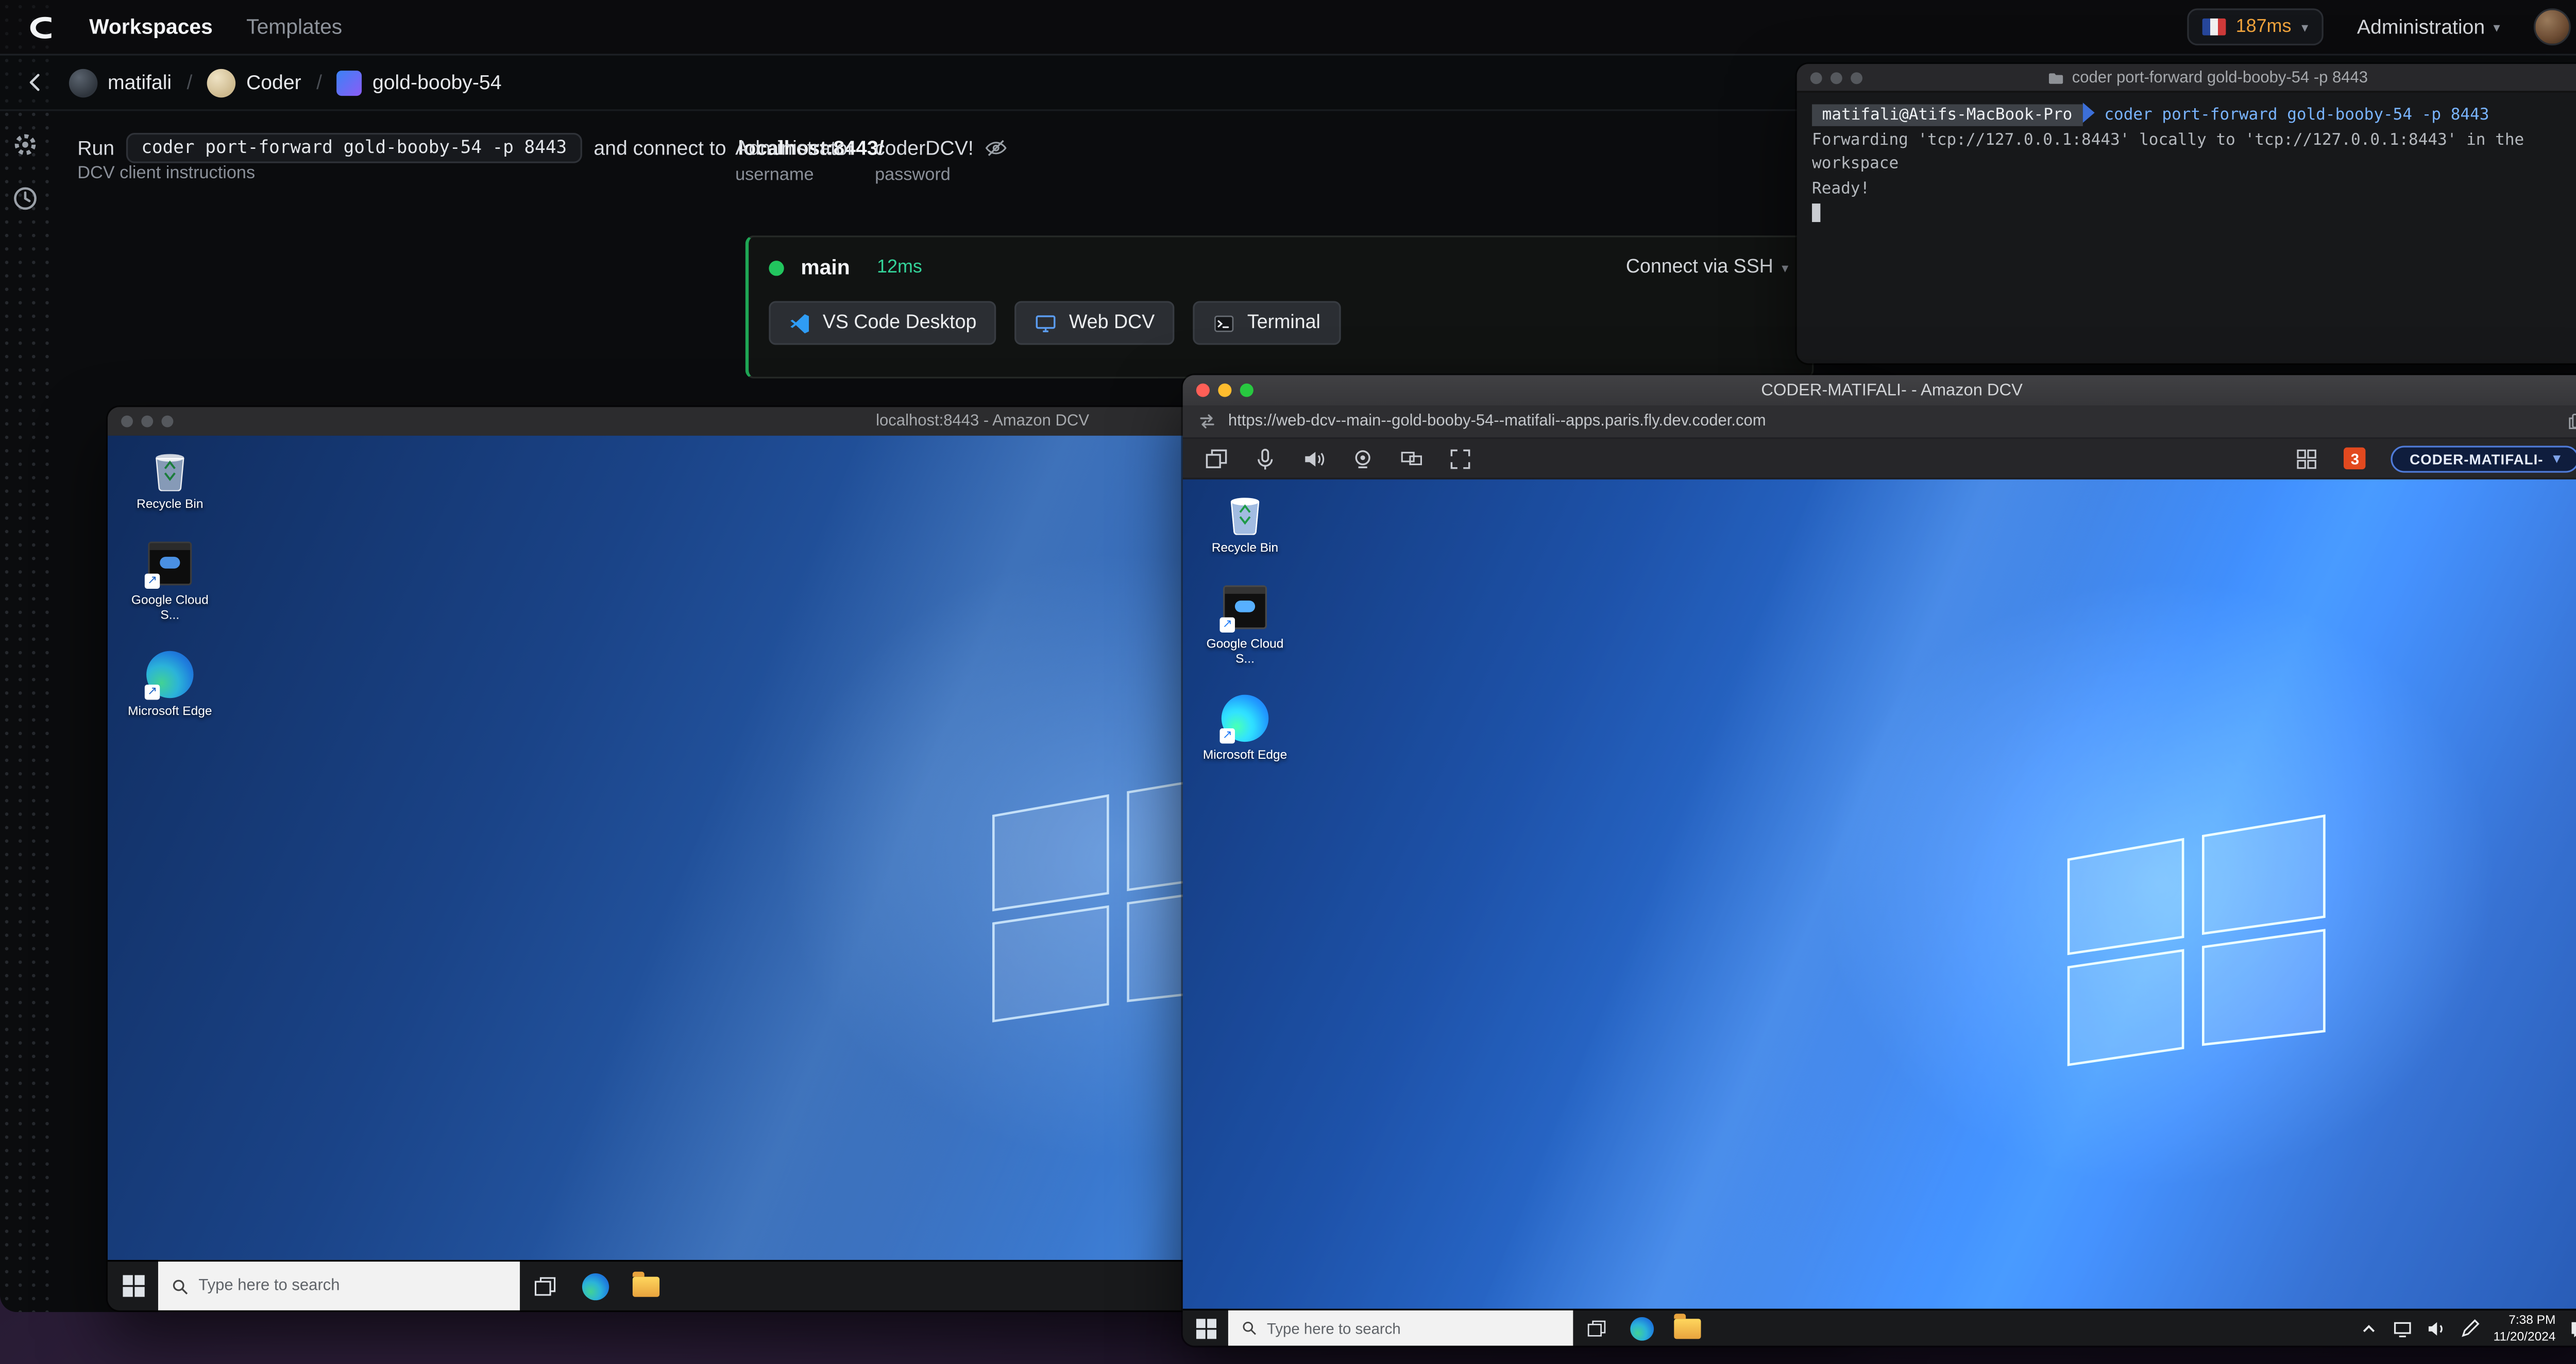  Describe the element at coordinates (1816, 212) in the screenshot. I see `terminal-cursor` at that location.